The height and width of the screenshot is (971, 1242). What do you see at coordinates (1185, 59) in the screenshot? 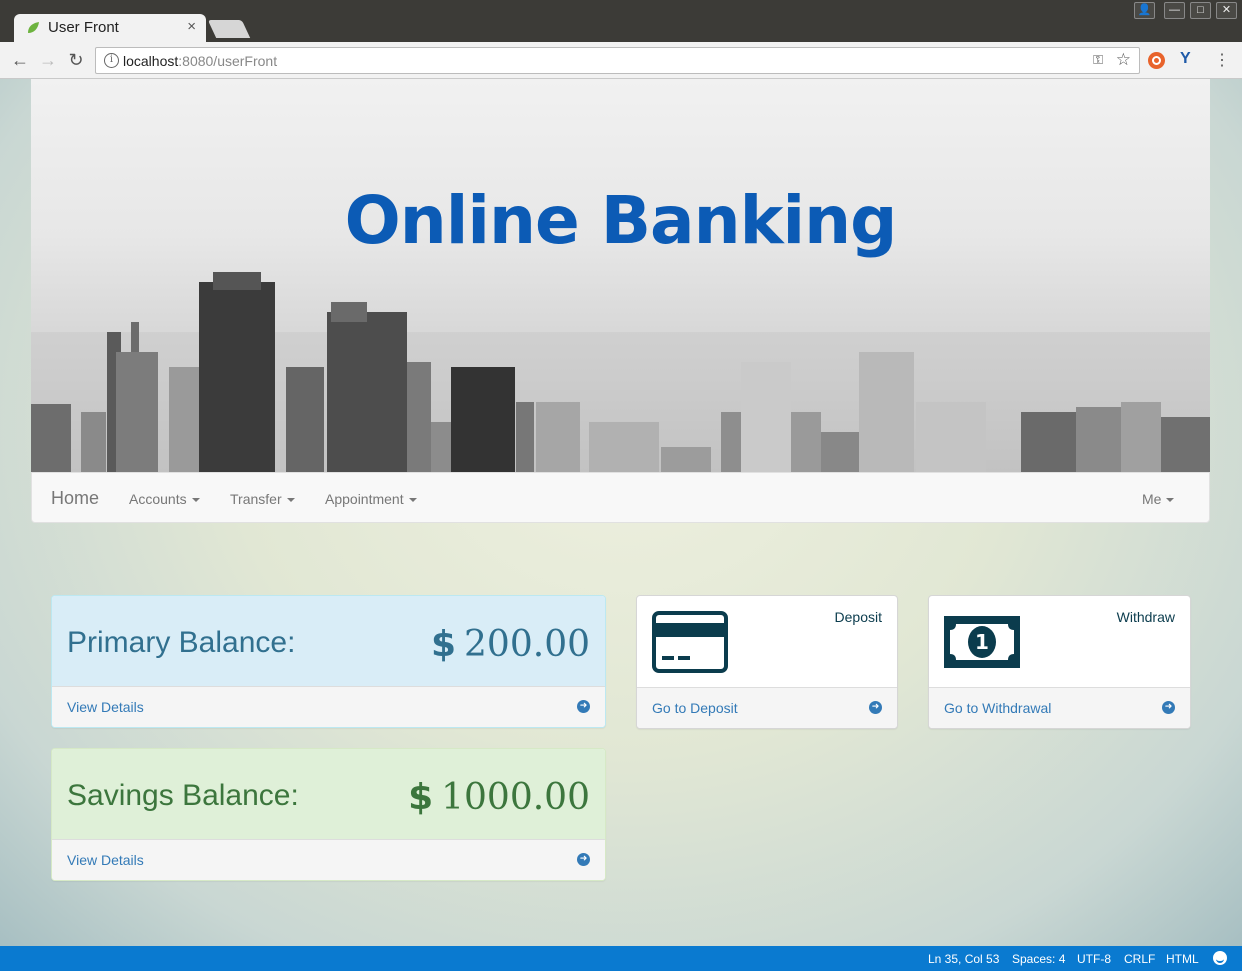
I see `extension-v-icon: Y` at bounding box center [1185, 59].